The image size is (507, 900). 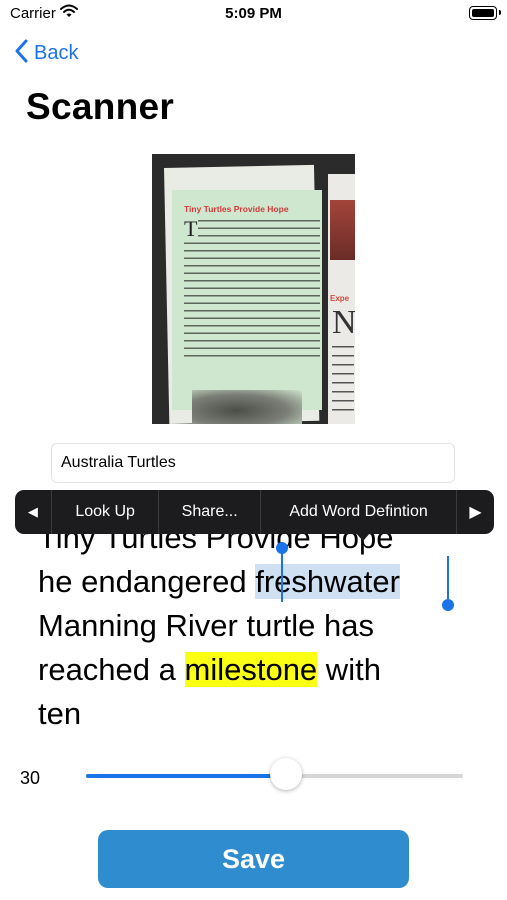 I want to click on status-bar: Carrier 5:09 PM, so click(x=253, y=15).